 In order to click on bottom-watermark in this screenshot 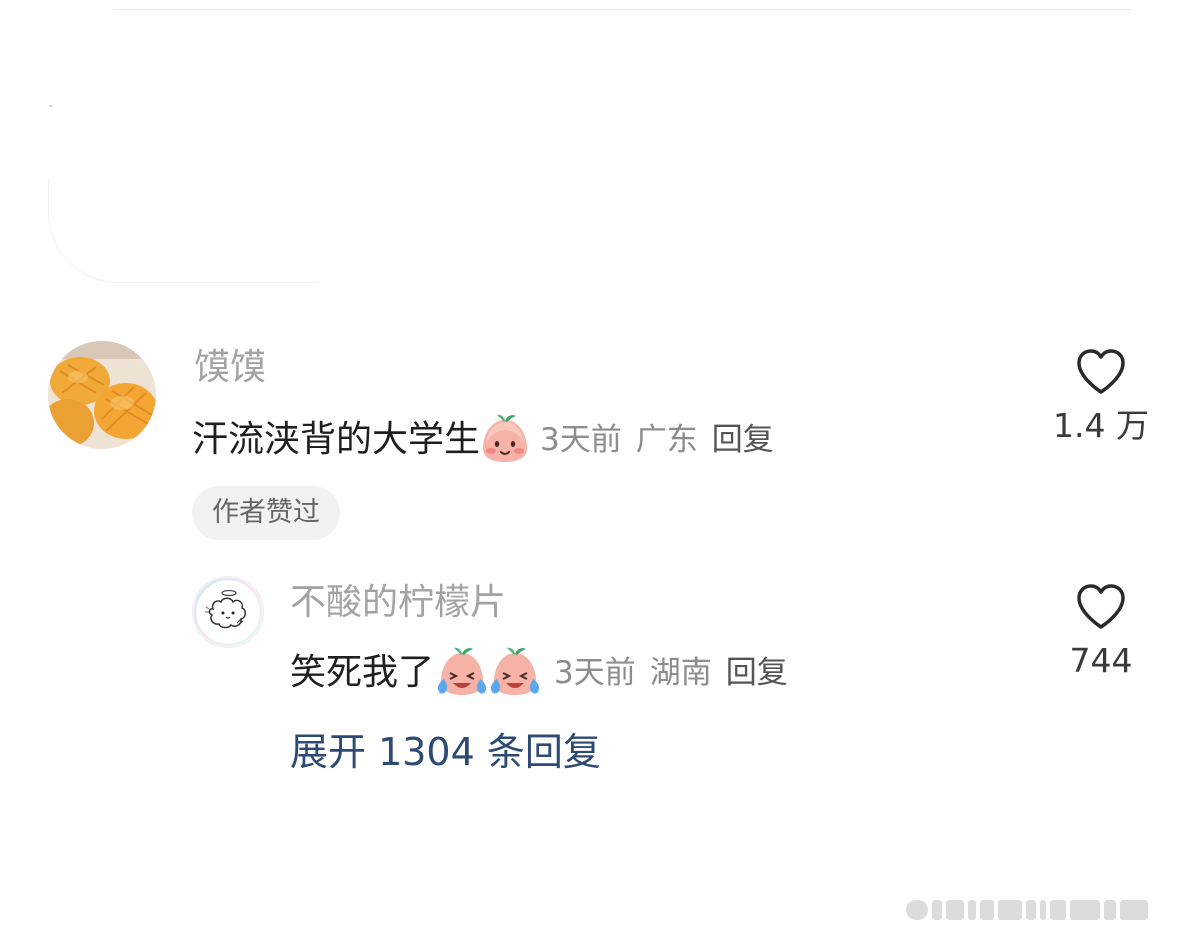, I will do `click(1039, 910)`.